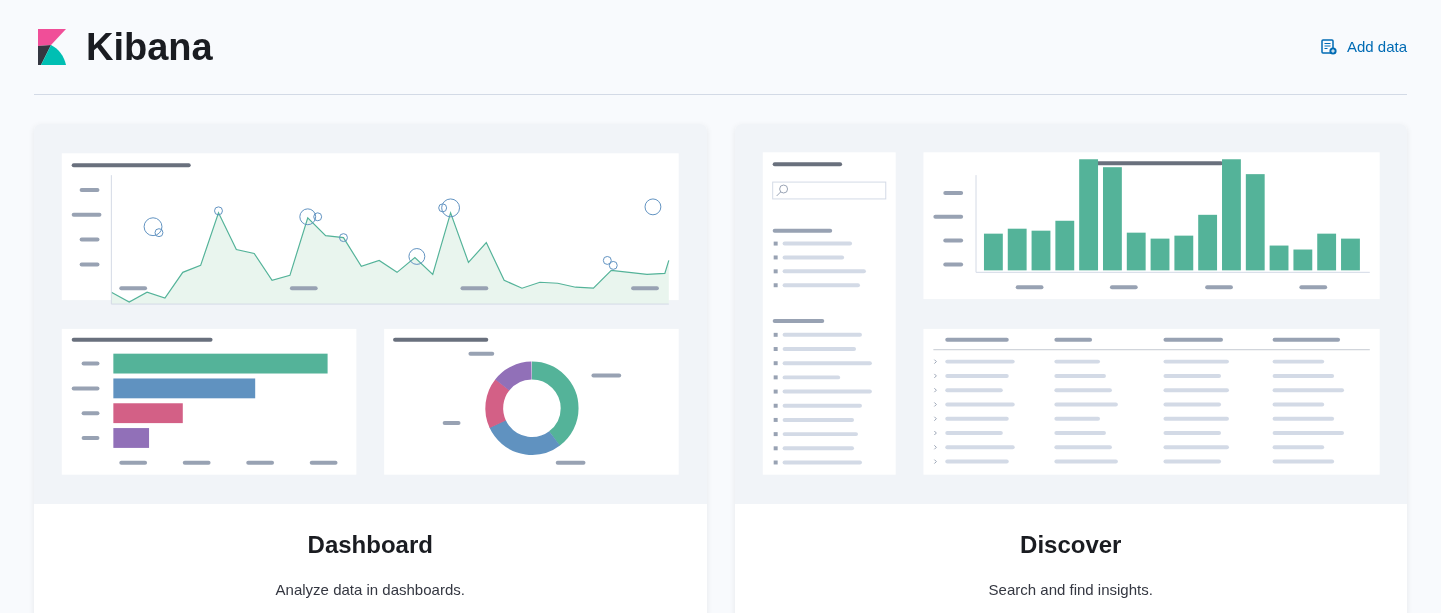  Describe the element at coordinates (149, 47) in the screenshot. I see `app-title: Kibana` at that location.